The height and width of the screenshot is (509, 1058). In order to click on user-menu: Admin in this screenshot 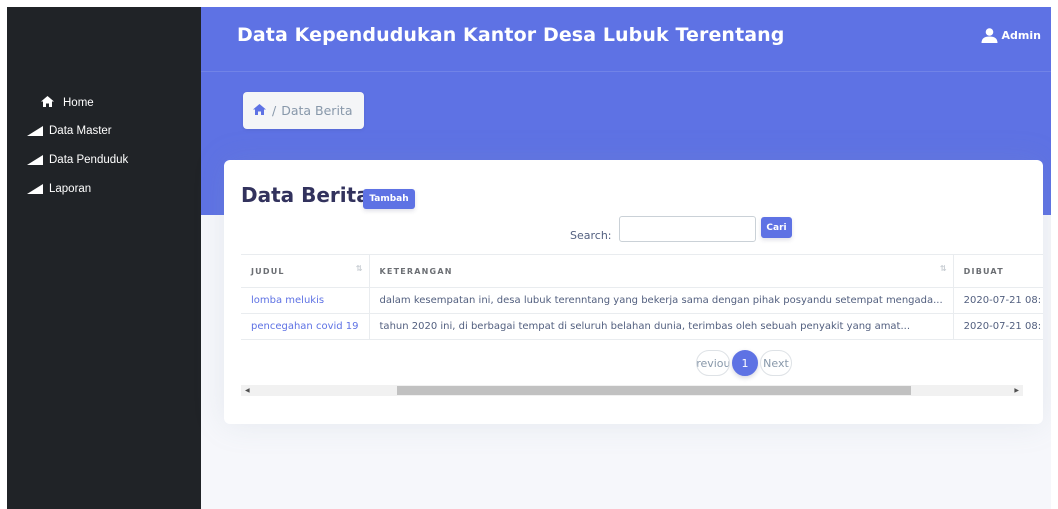, I will do `click(1011, 35)`.